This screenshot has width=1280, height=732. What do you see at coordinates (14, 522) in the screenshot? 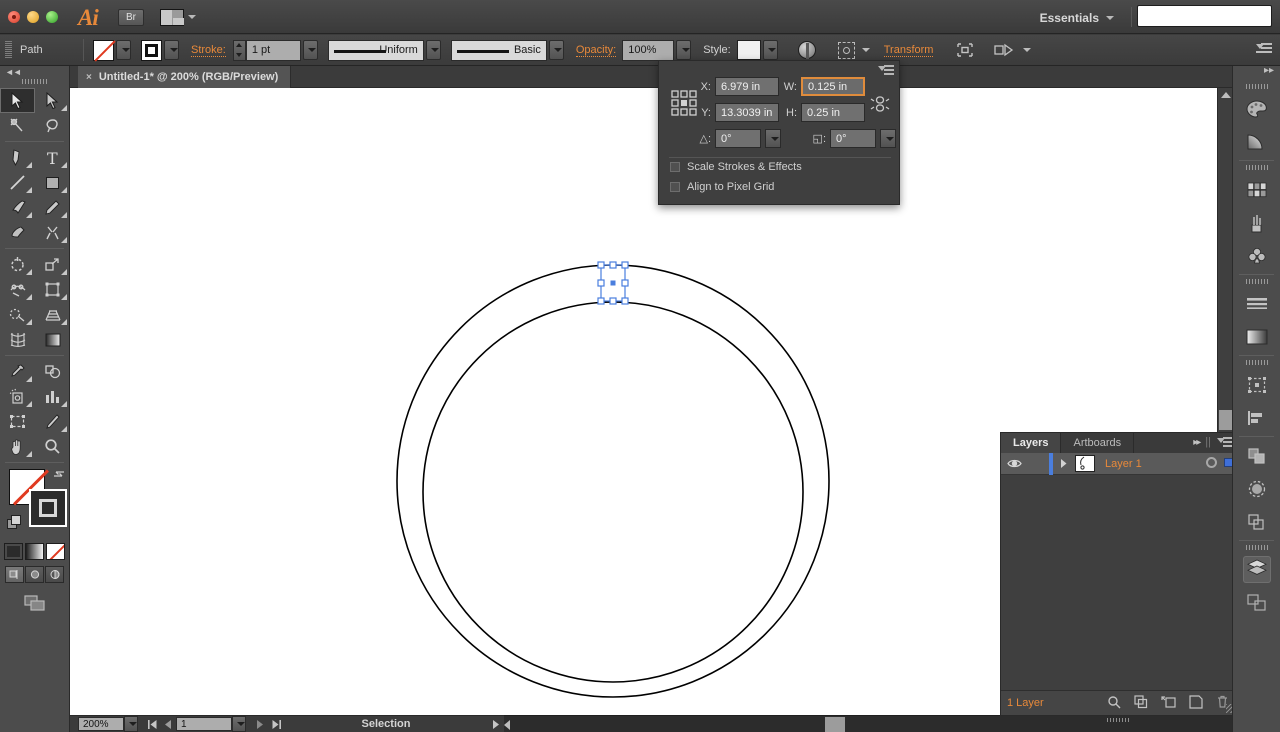
I see `default-fill-stroke-icon` at bounding box center [14, 522].